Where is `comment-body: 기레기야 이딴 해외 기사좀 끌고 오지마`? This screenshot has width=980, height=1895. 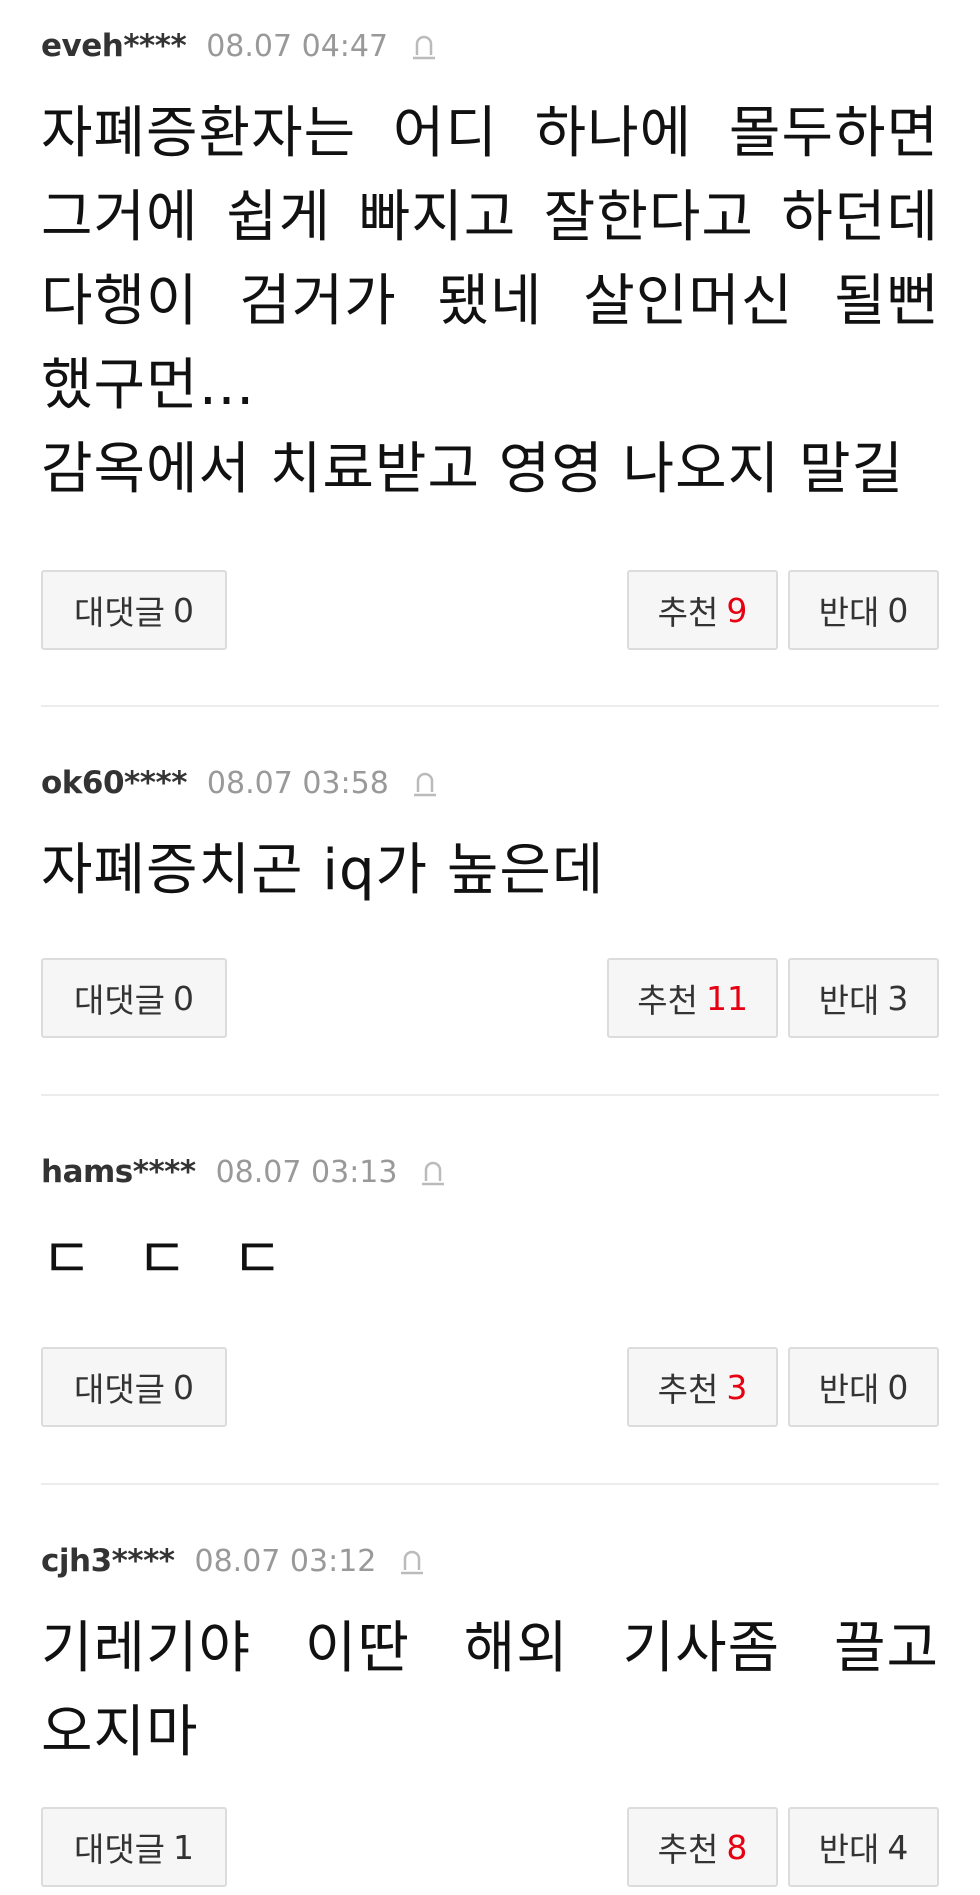 comment-body: 기레기야 이딴 해외 기사좀 끌고 오지마 is located at coordinates (490, 1691).